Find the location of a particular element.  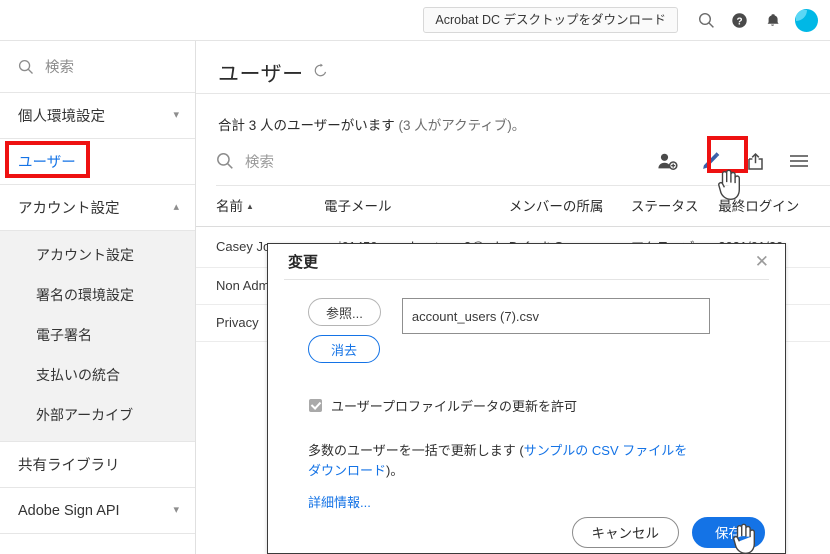

download-acrobat-label: Acrobat DC デスクトップをダウンロード is located at coordinates (550, 20).